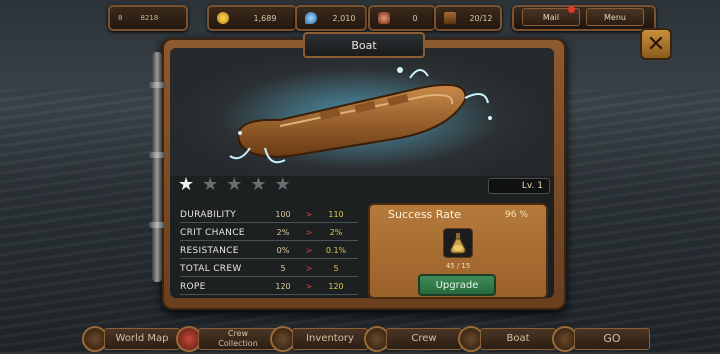  What do you see at coordinates (269, 287) in the screenshot?
I see `stat-row-rope: ROPE 120 > 120` at bounding box center [269, 287].